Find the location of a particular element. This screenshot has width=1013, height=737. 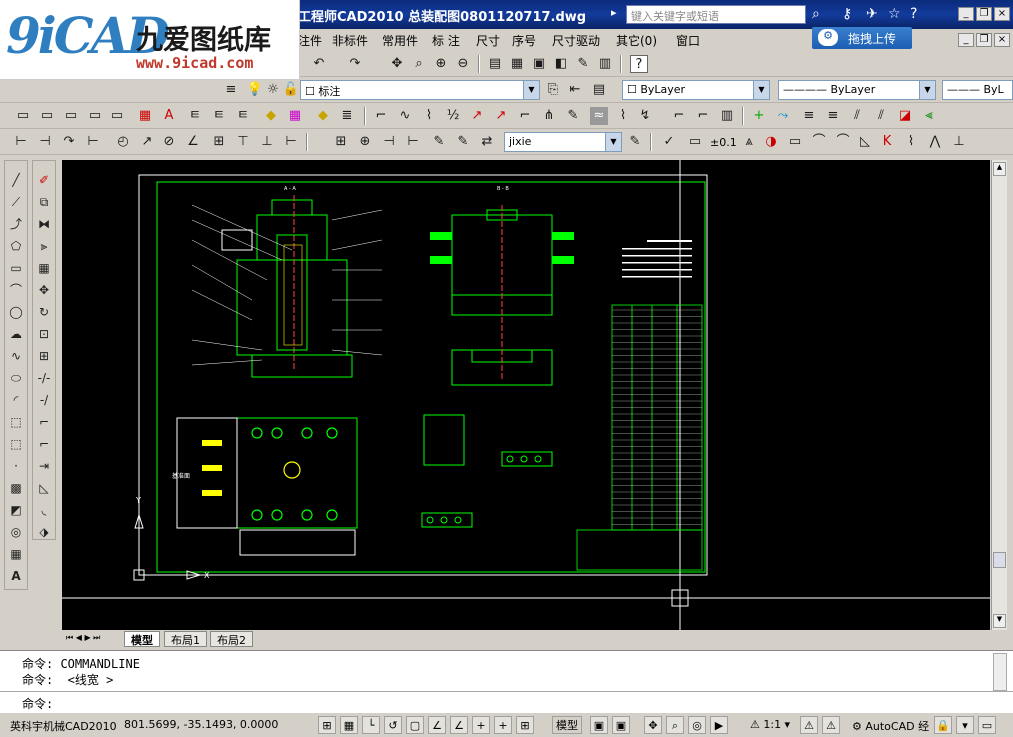

target-icon: ◑ is located at coordinates (771, 142).